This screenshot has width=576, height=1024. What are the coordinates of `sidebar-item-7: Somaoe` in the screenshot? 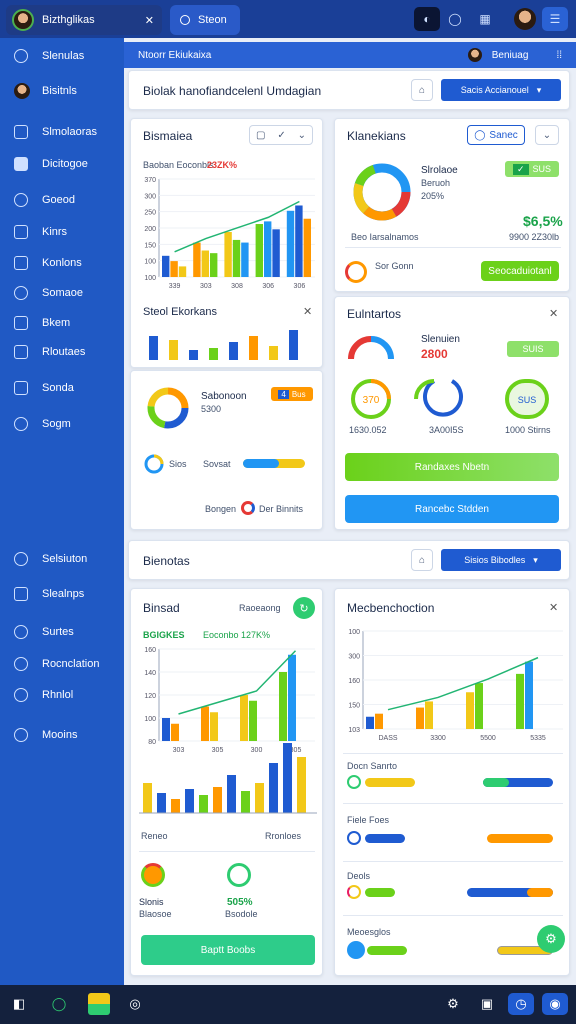 It's located at (48, 293).